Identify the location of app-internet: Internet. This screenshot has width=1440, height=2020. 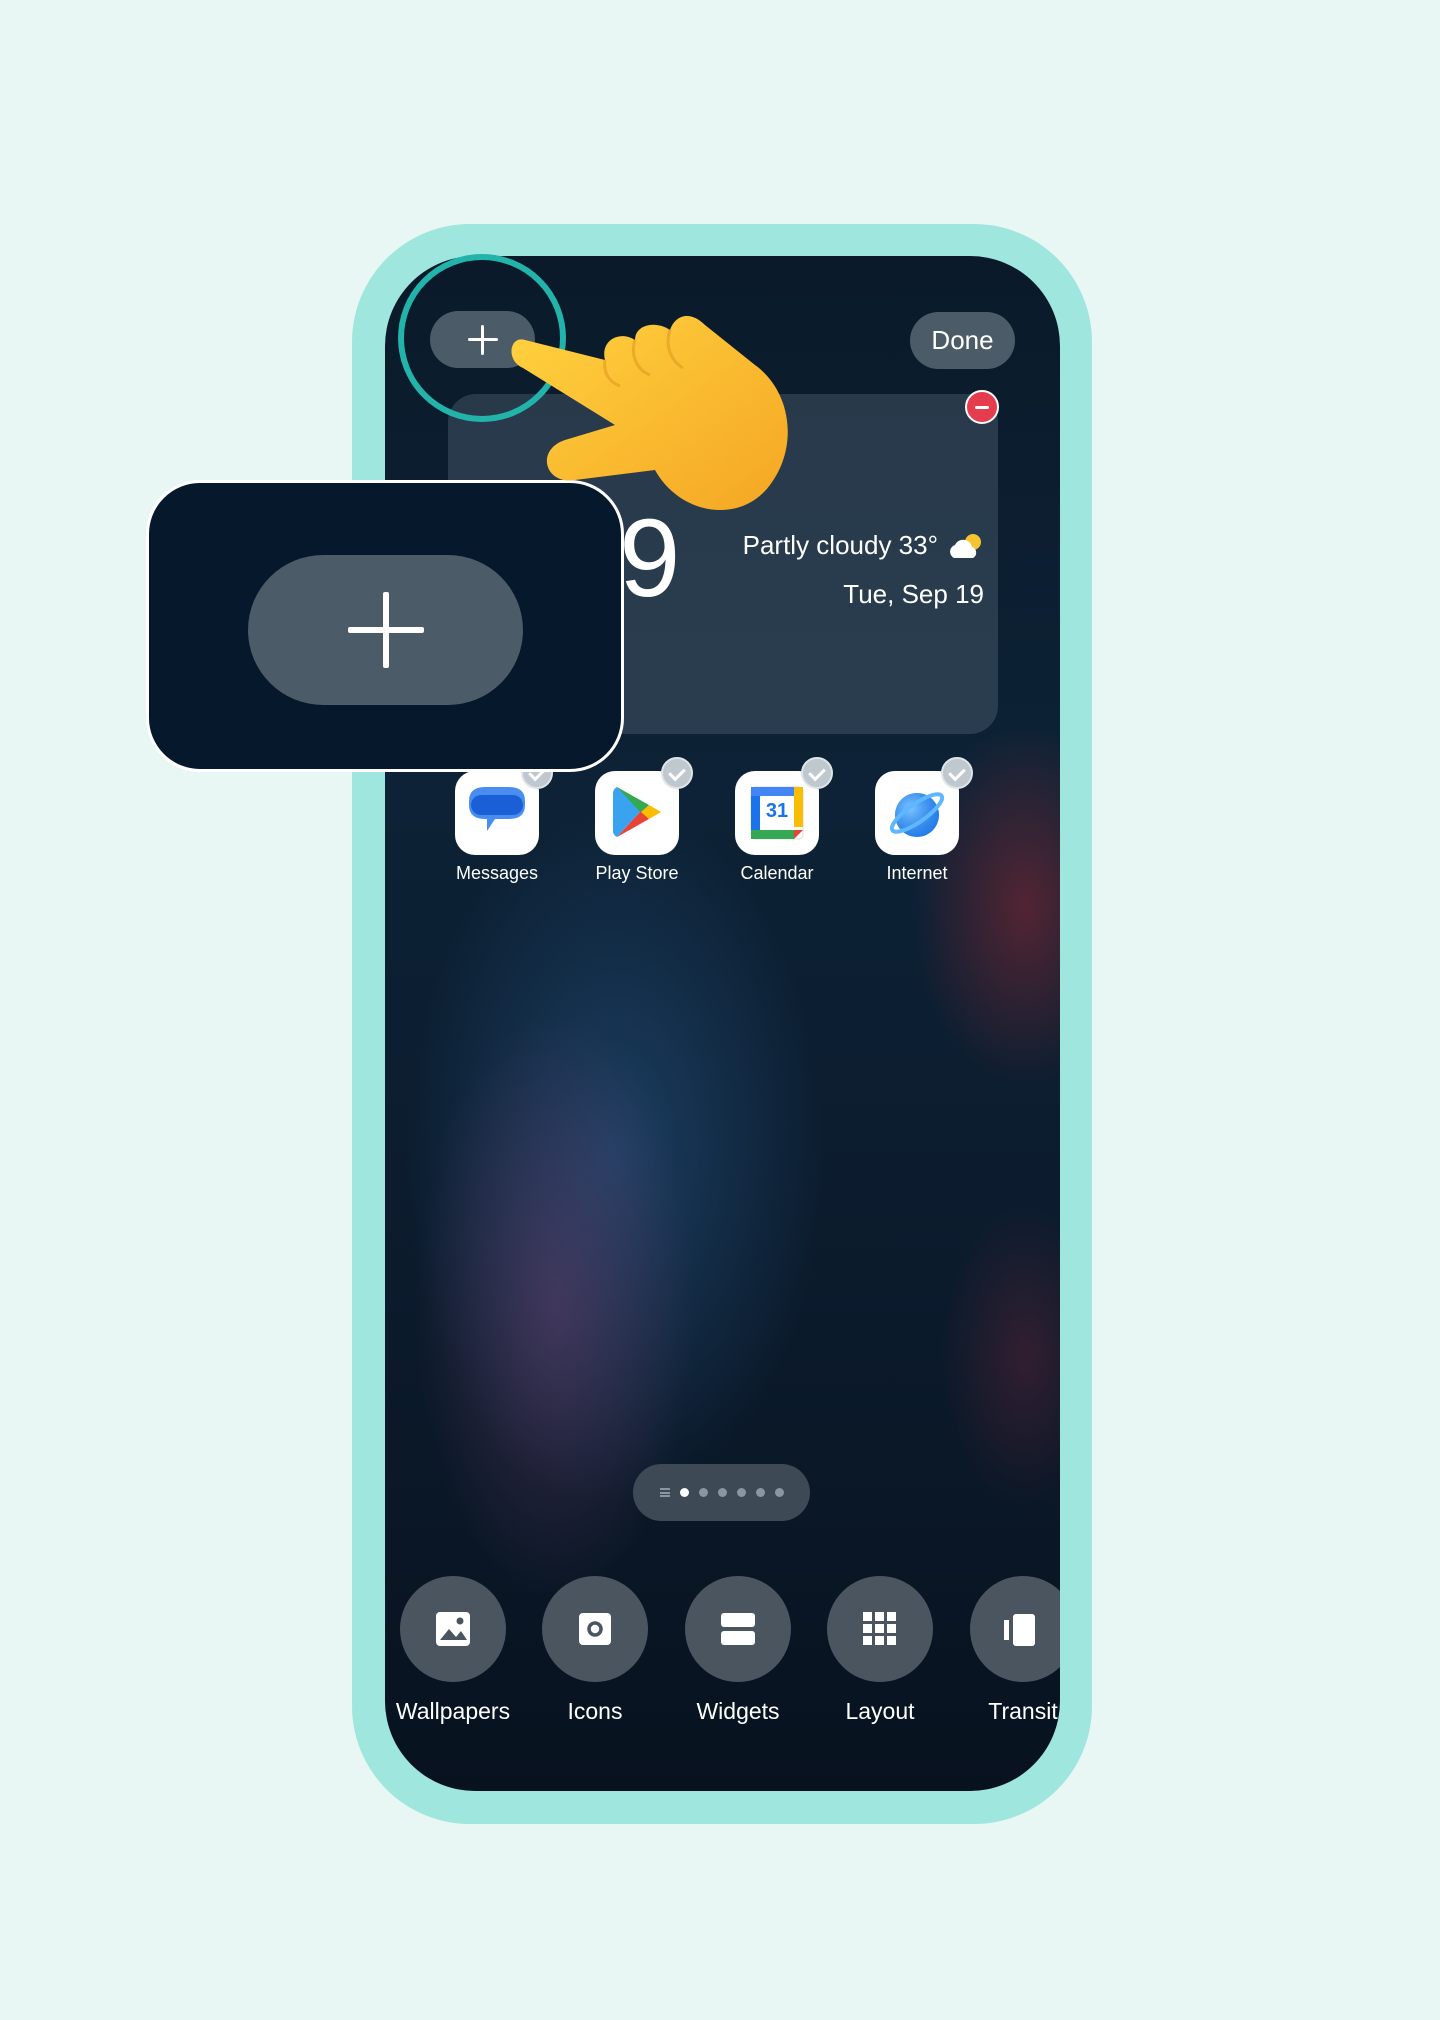
(917, 820).